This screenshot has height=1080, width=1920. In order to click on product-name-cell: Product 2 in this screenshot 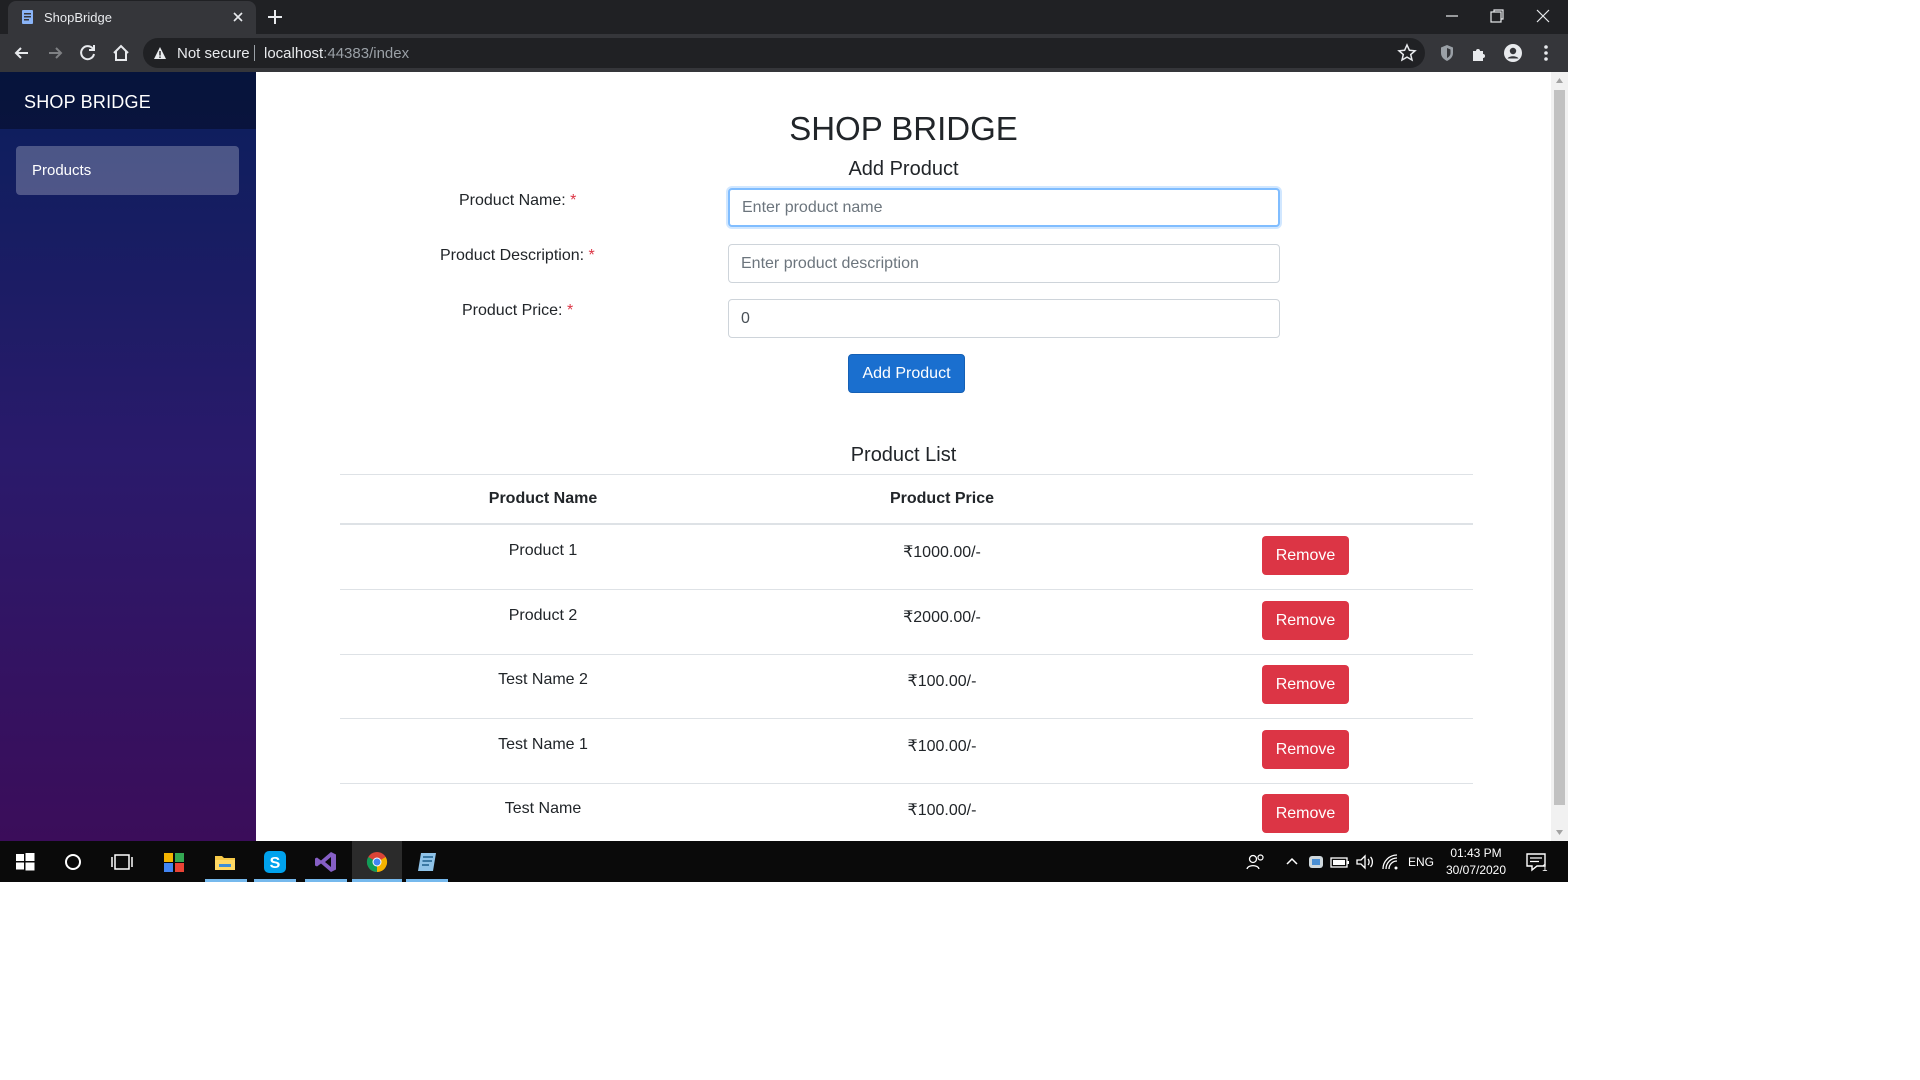, I will do `click(543, 615)`.